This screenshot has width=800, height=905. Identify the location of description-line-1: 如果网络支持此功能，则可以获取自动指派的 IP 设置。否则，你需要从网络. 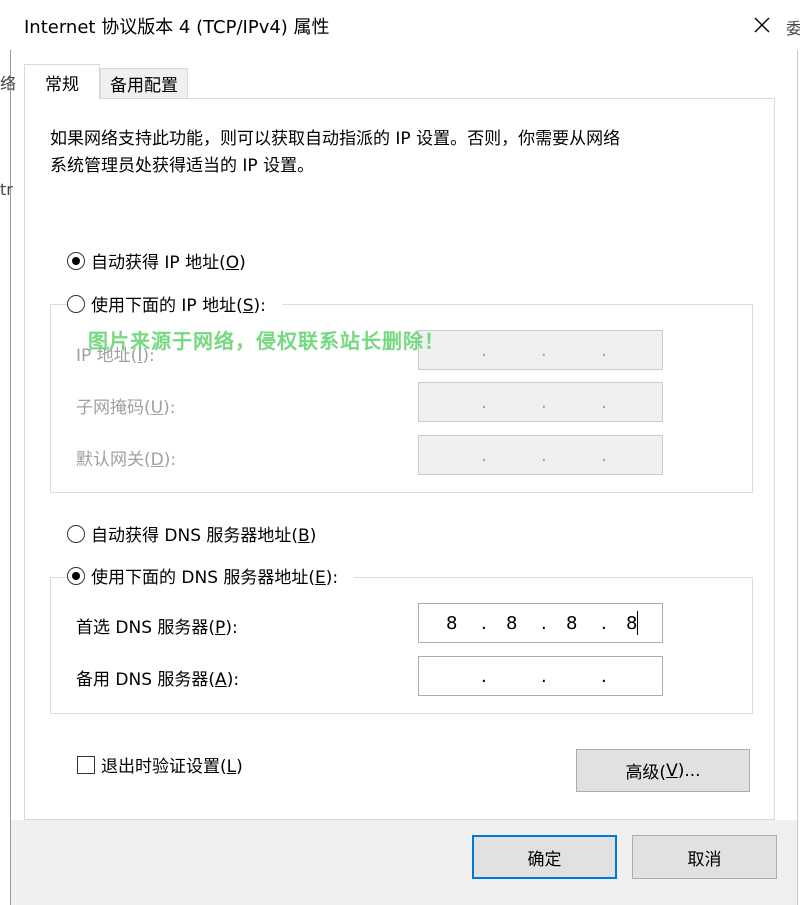
(335, 139).